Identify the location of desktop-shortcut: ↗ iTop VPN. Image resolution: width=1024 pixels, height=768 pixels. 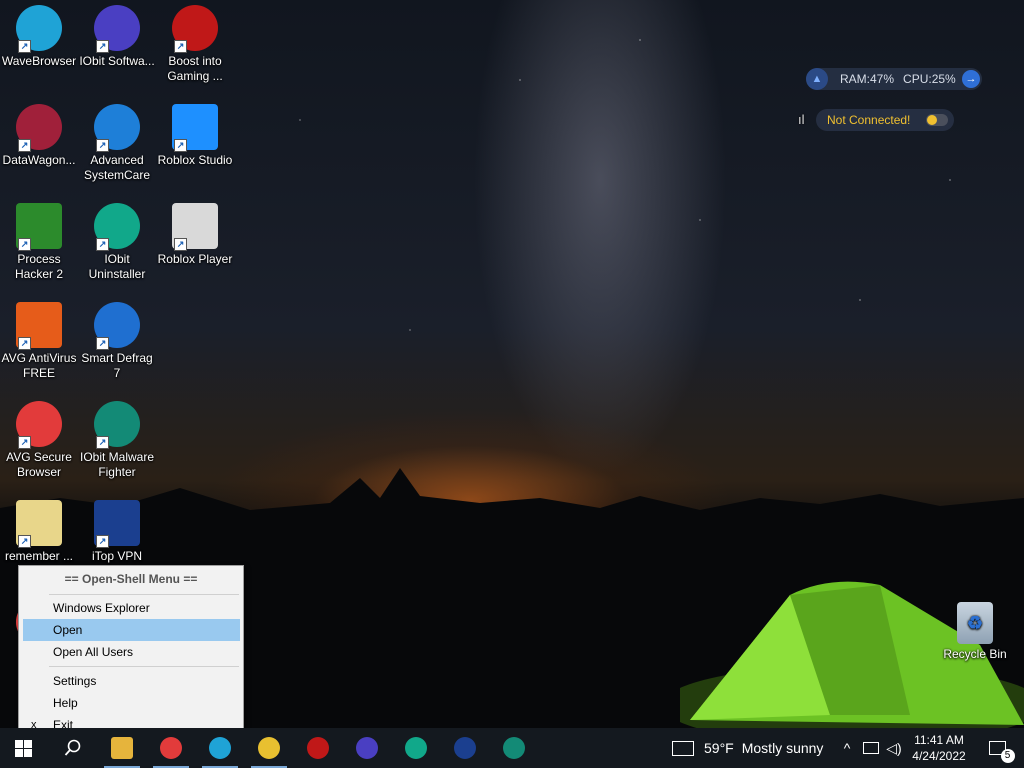
(117, 532).